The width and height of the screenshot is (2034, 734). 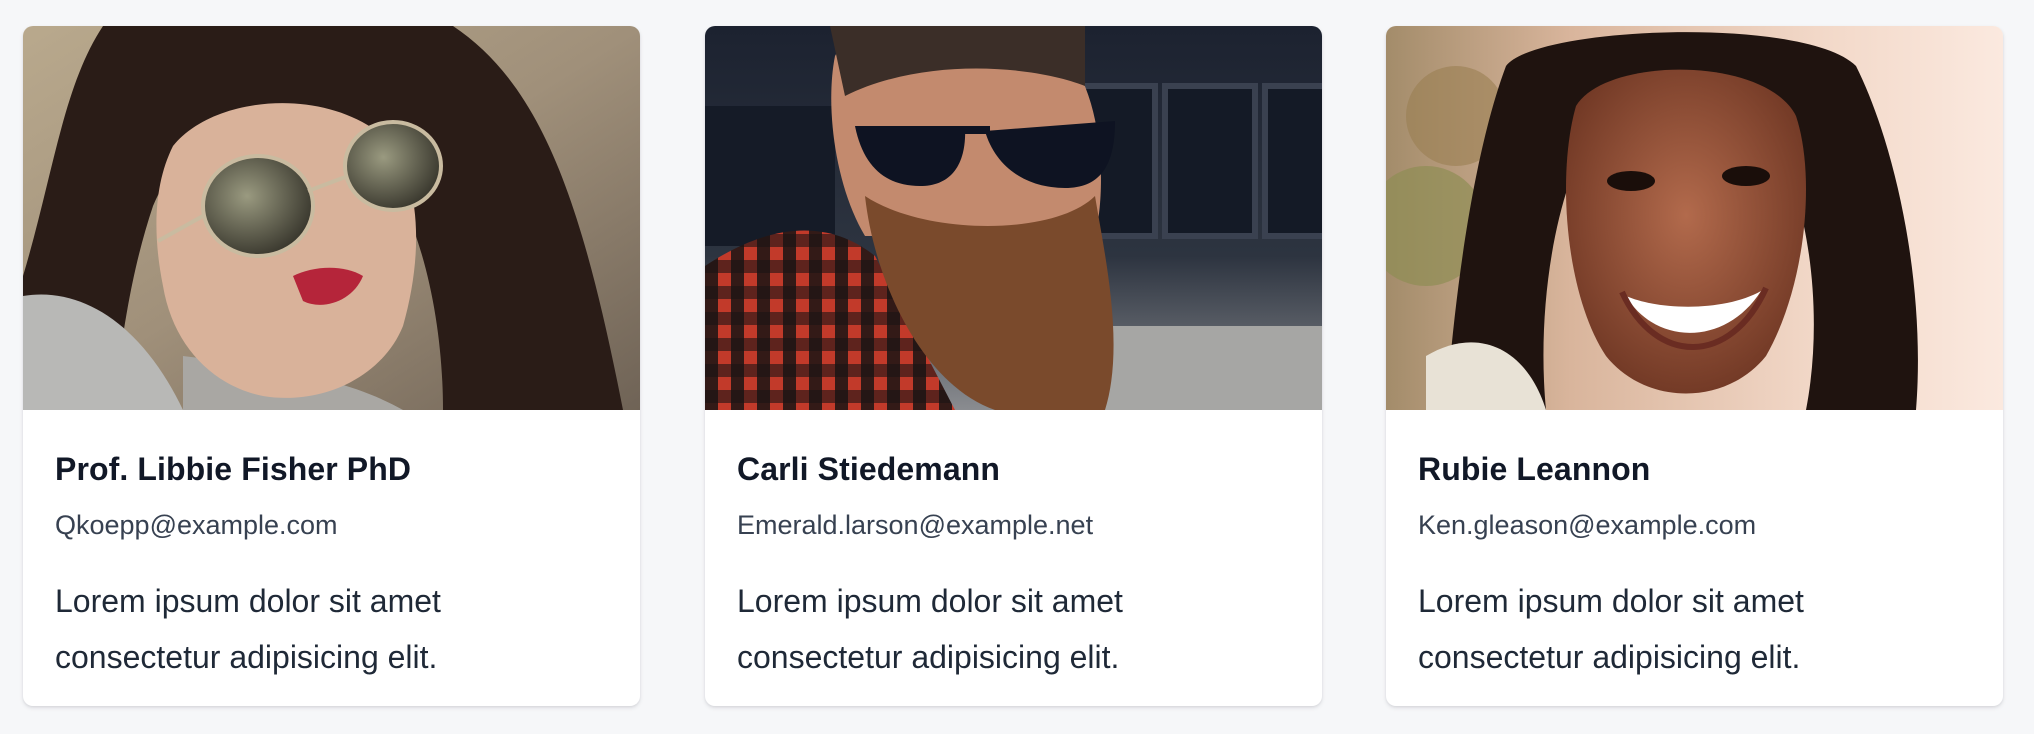 What do you see at coordinates (1013, 525) in the screenshot?
I see `profile-email: Emerald.larson@example.net` at bounding box center [1013, 525].